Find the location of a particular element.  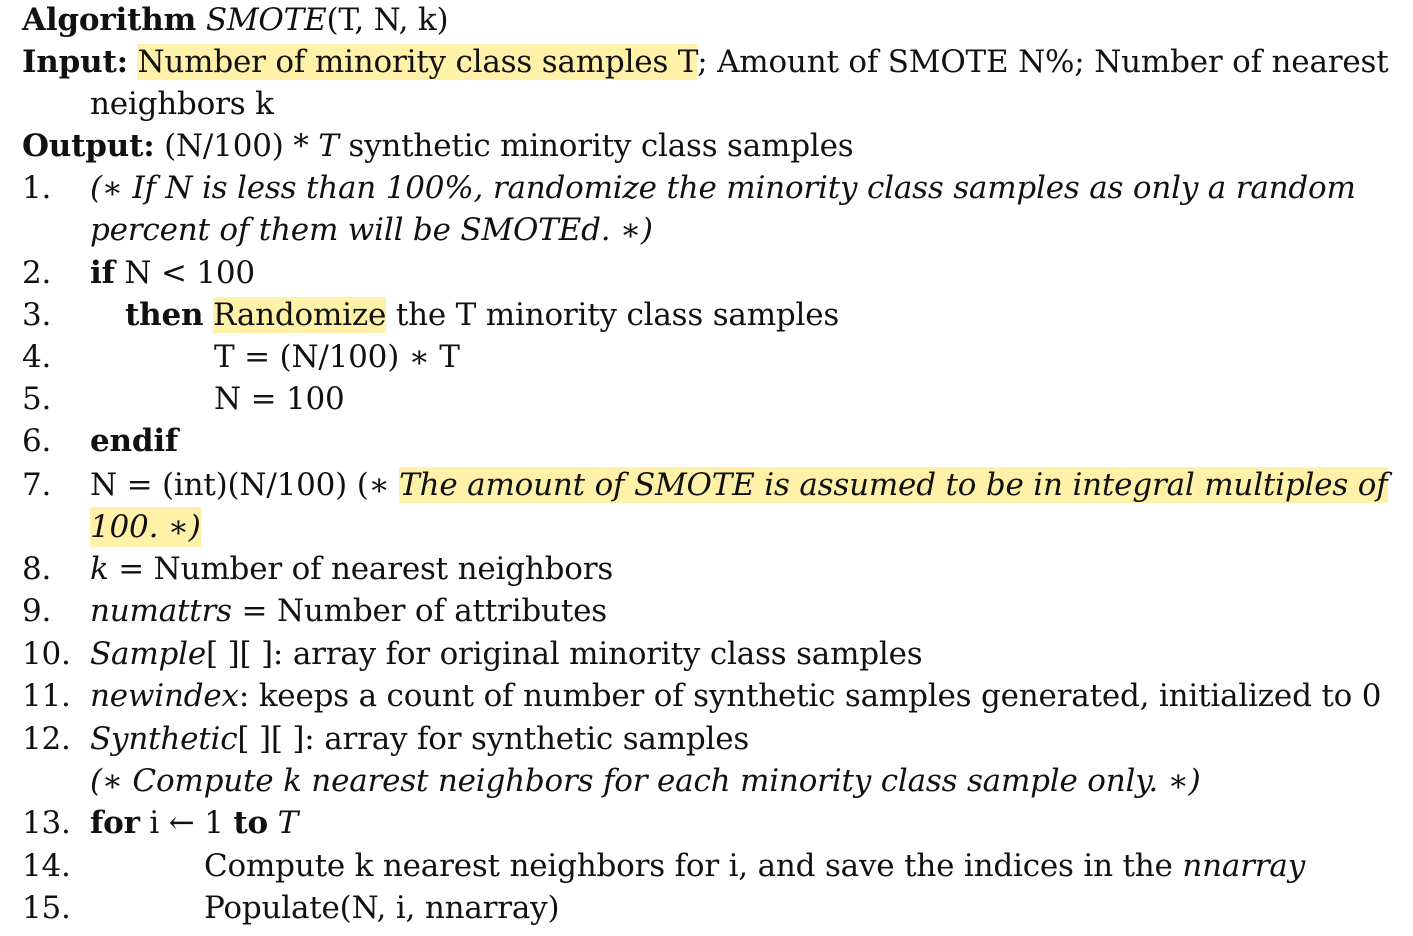

step-number: 15. is located at coordinates (46, 908).